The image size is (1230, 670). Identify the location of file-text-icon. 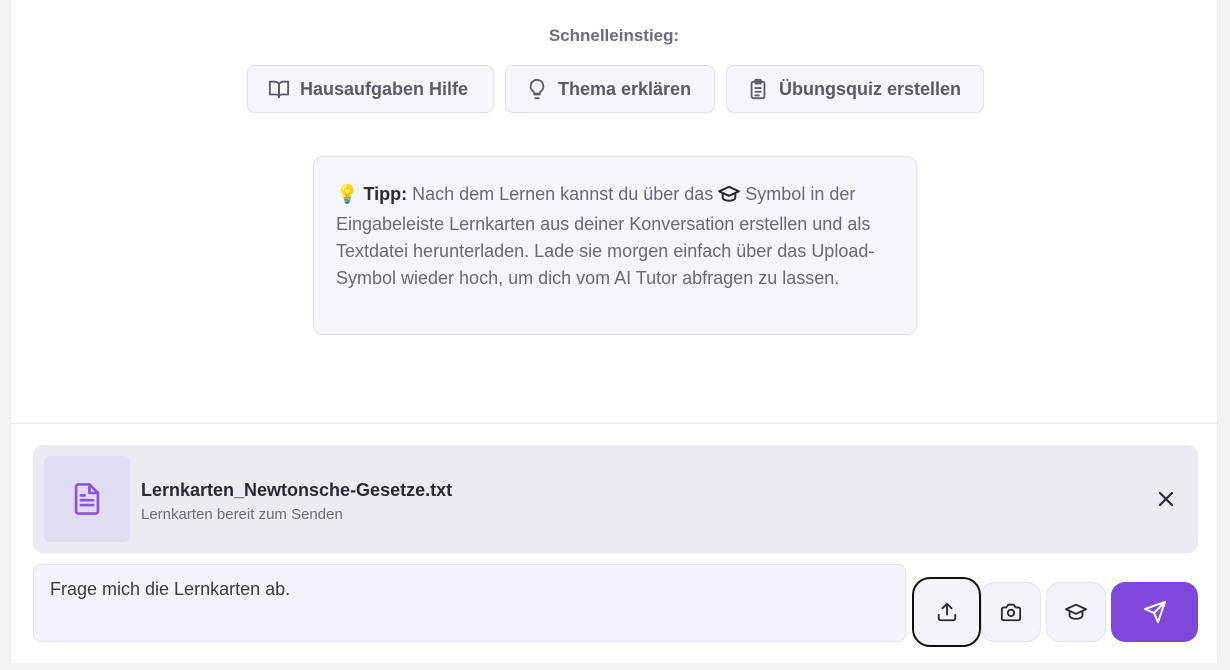
(87, 499).